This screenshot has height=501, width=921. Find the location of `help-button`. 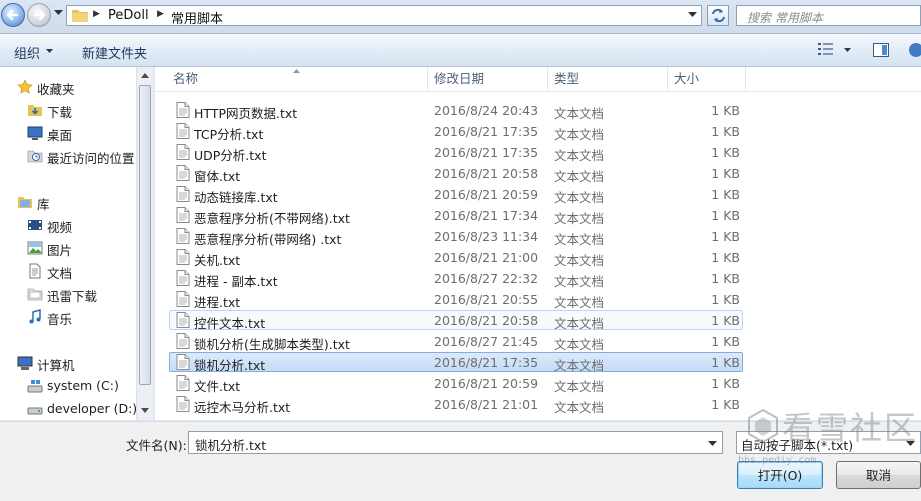

help-button is located at coordinates (914, 50).